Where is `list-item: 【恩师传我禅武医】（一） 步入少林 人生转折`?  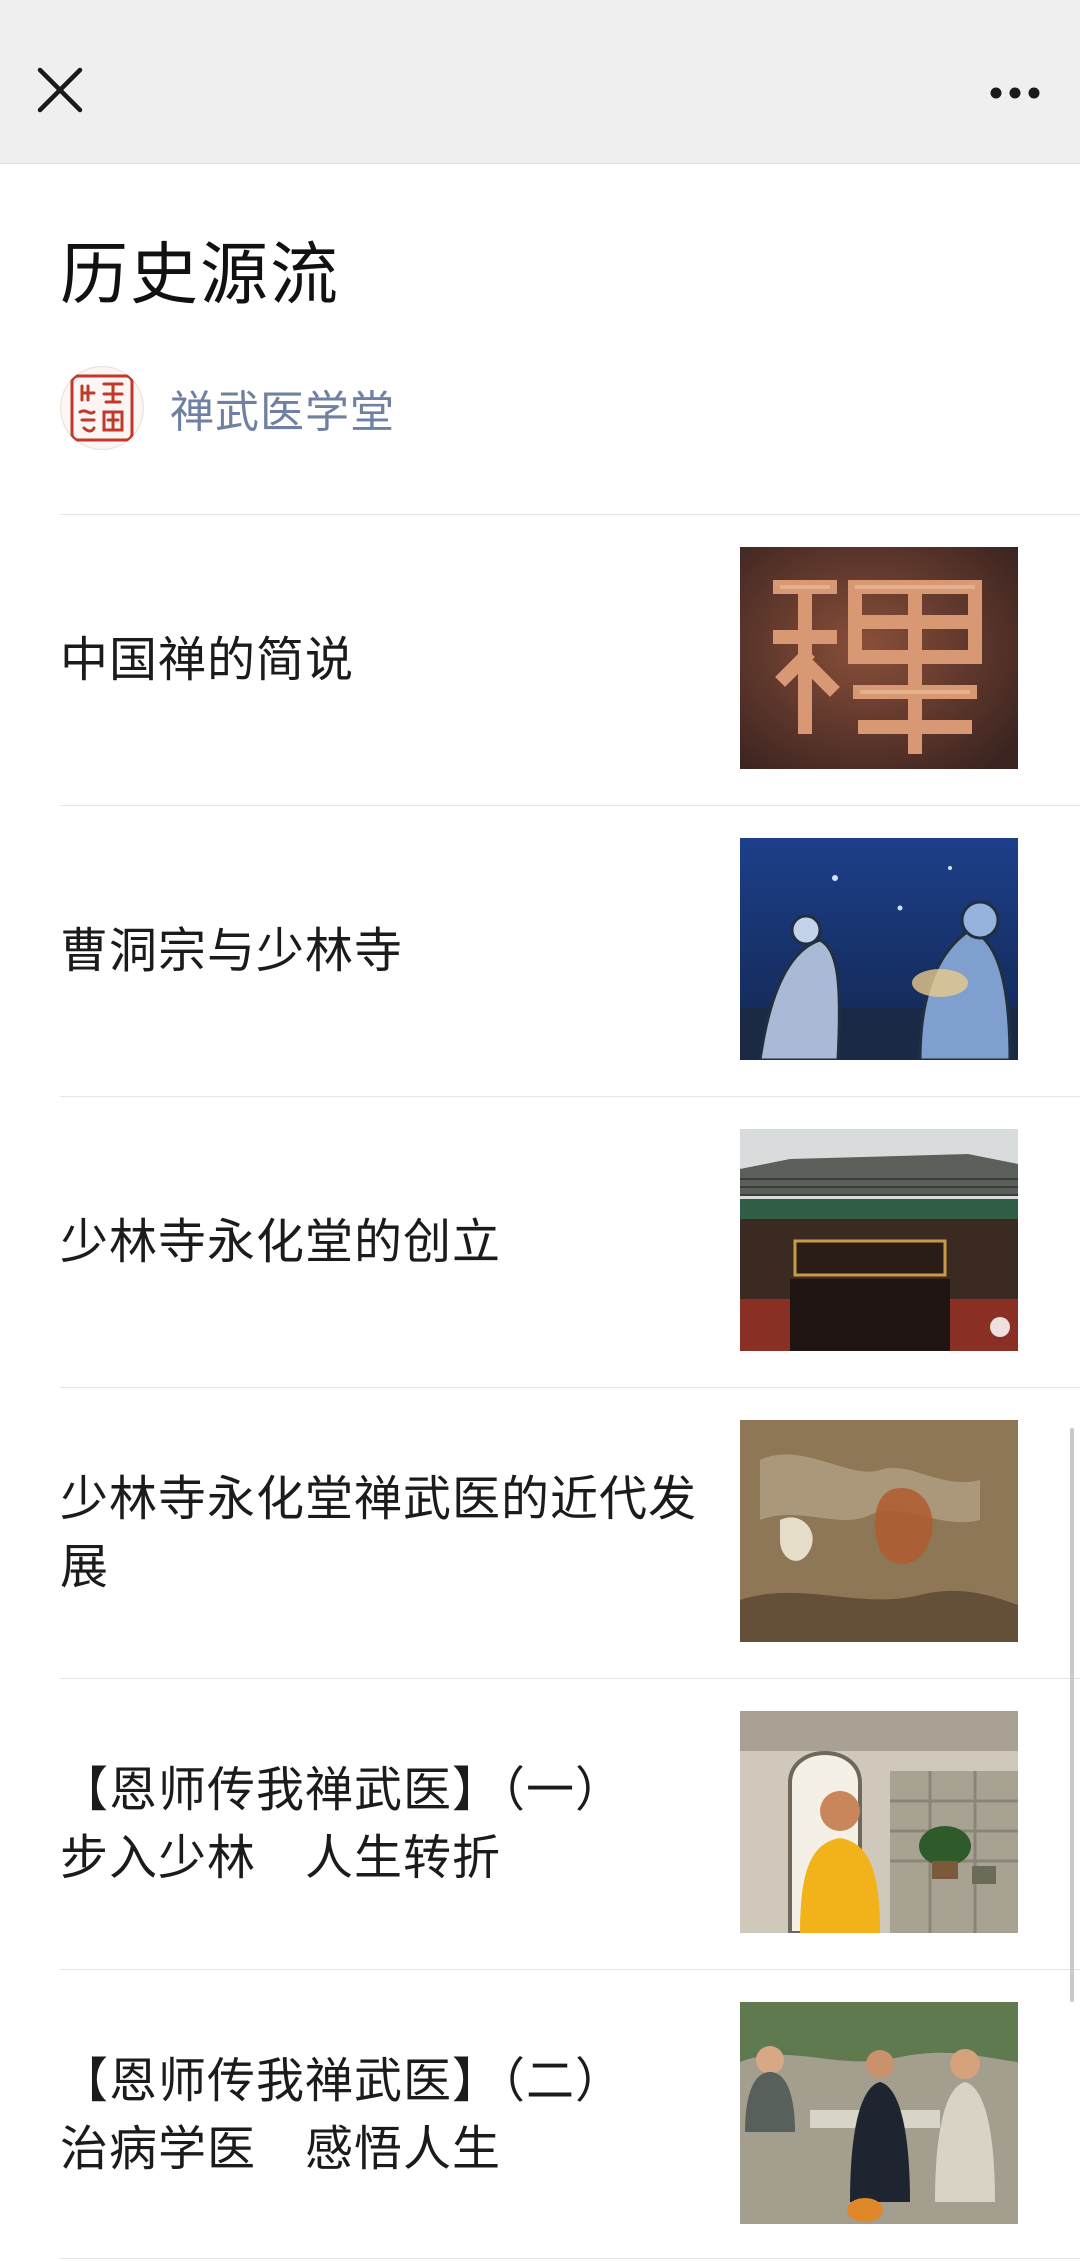 list-item: 【恩师传我禅武医】（一） 步入少林 人生转折 is located at coordinates (570, 1823).